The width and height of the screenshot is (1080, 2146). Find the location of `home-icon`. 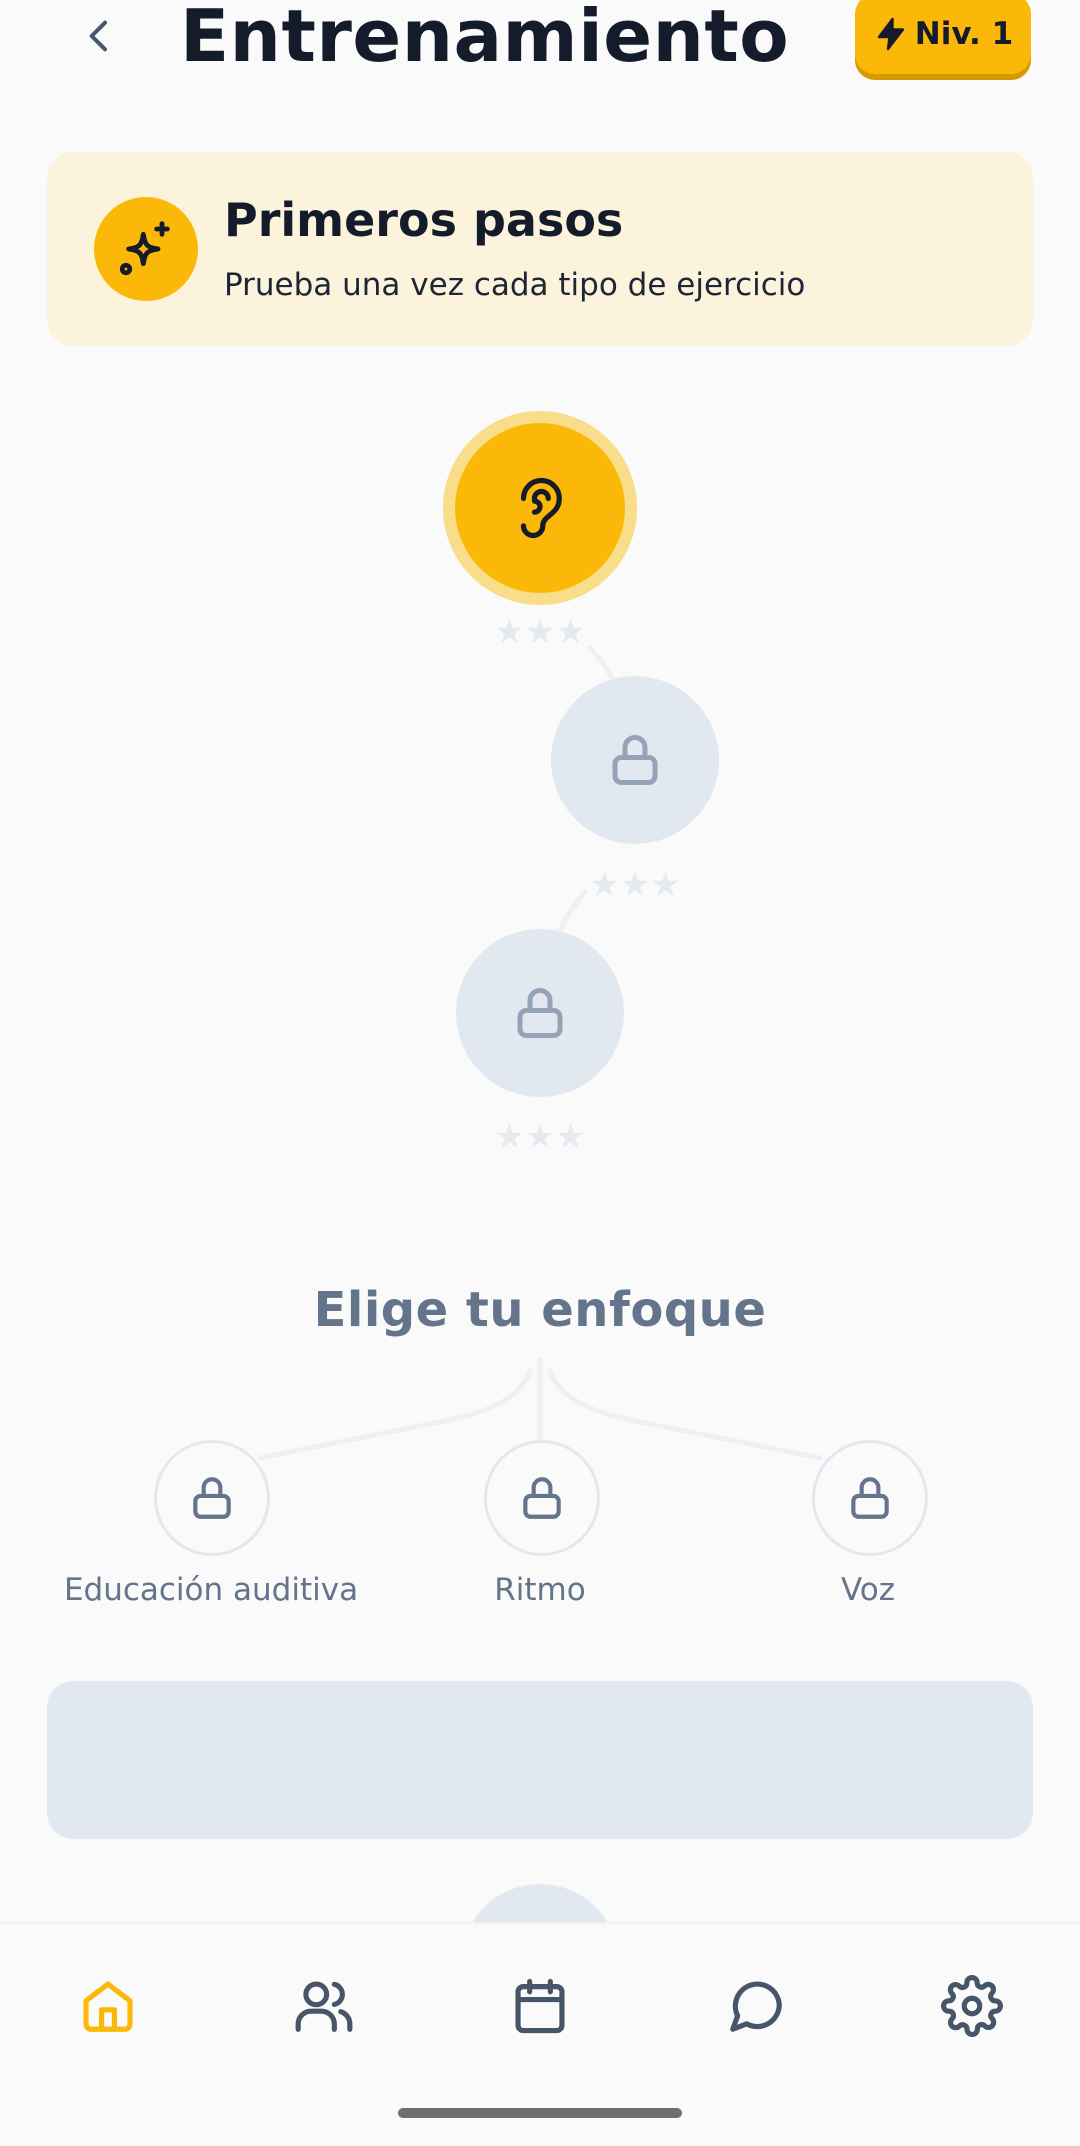

home-icon is located at coordinates (108, 2006).